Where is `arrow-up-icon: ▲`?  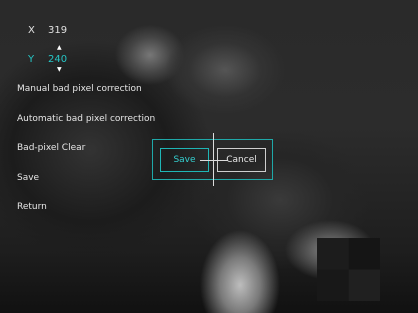 arrow-up-icon: ▲ is located at coordinates (59, 48).